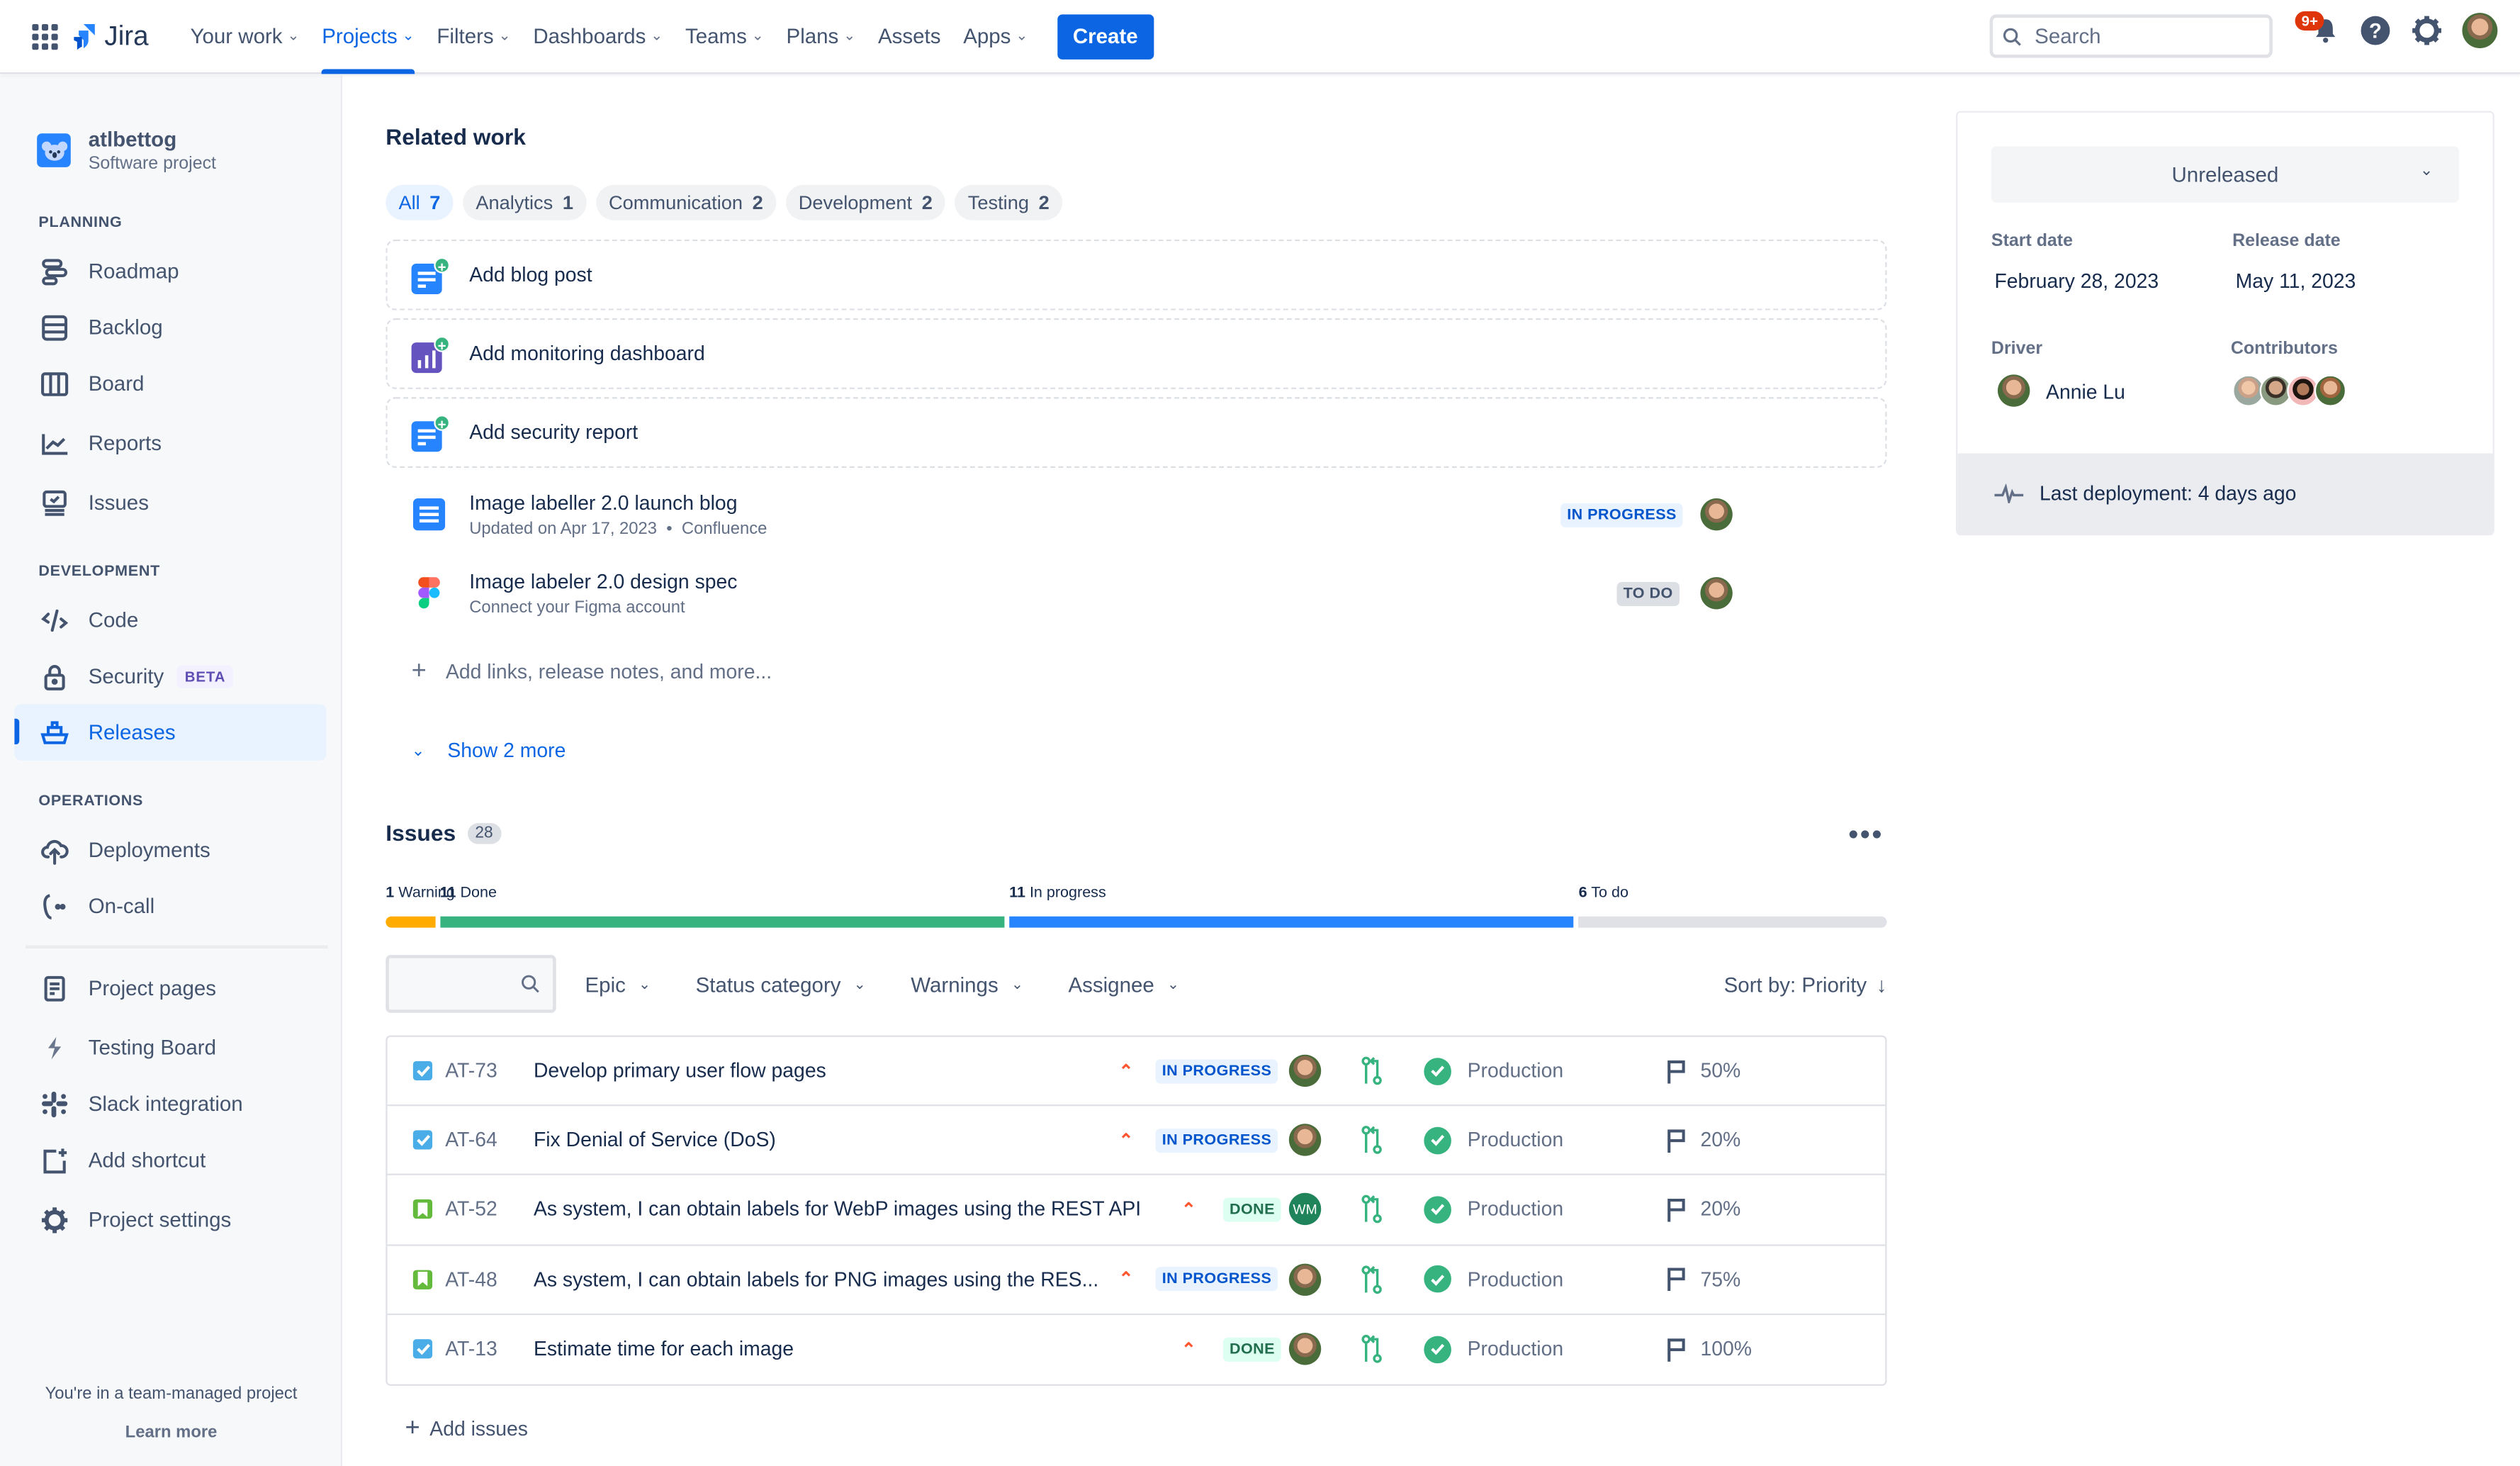  Describe the element at coordinates (170, 327) in the screenshot. I see `sidebar-item-backlog: Backlog` at that location.